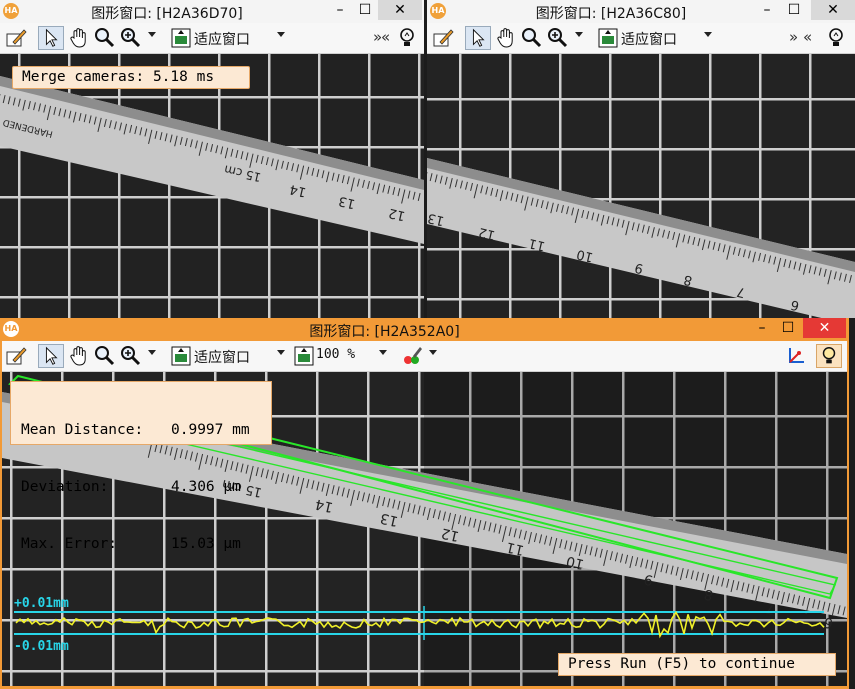  Describe the element at coordinates (131, 544) in the screenshot. I see `stat-row: Max. Error: 15.03 µm` at that location.